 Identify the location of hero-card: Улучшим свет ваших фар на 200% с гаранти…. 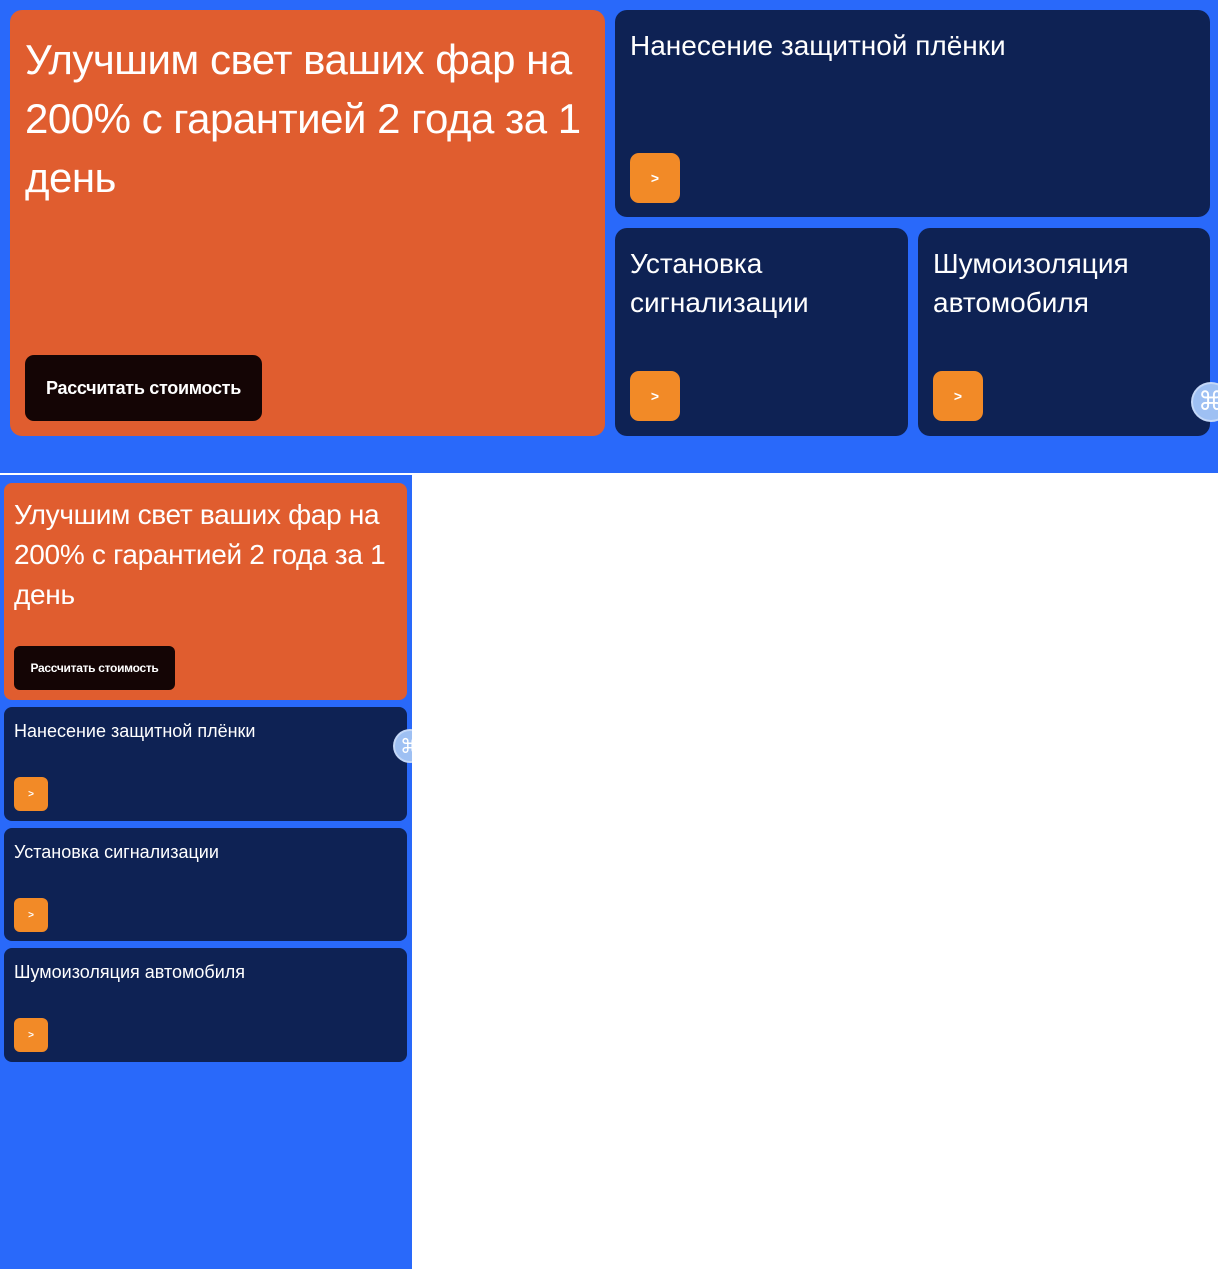
(205, 591).